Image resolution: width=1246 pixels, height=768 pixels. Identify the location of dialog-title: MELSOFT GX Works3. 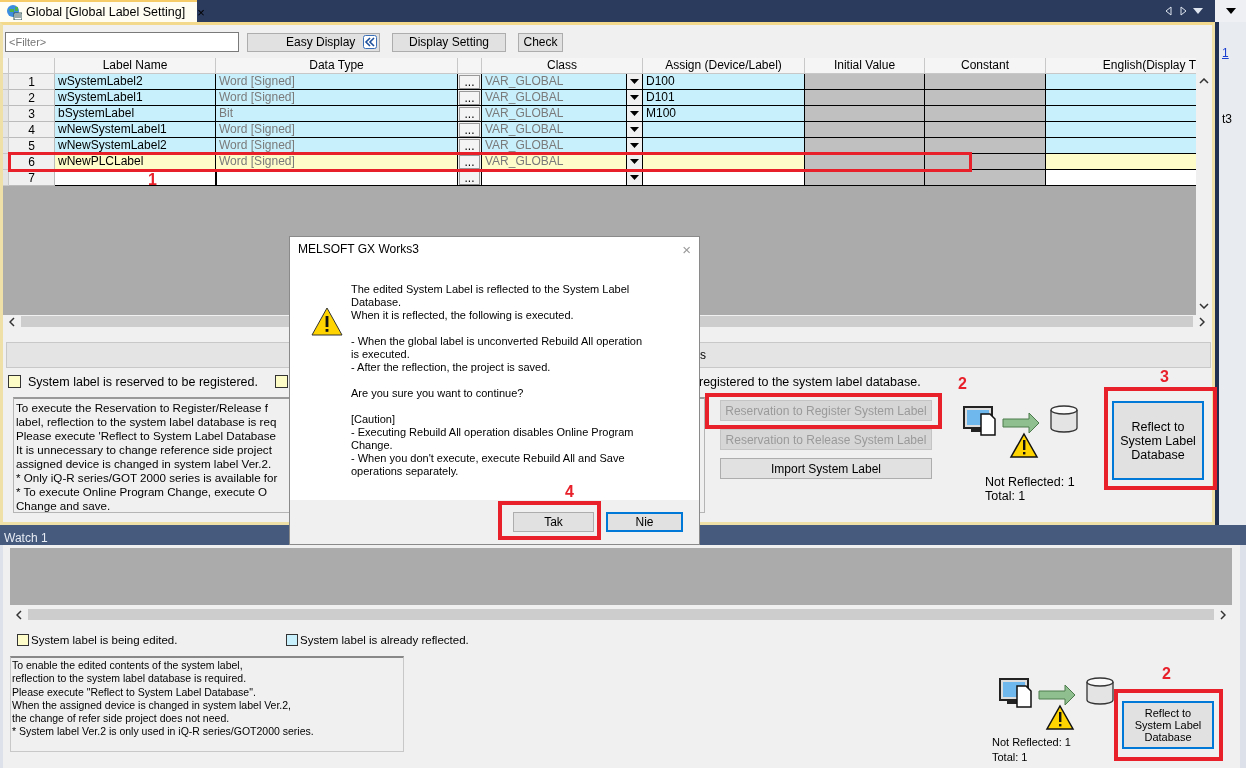
(359, 249).